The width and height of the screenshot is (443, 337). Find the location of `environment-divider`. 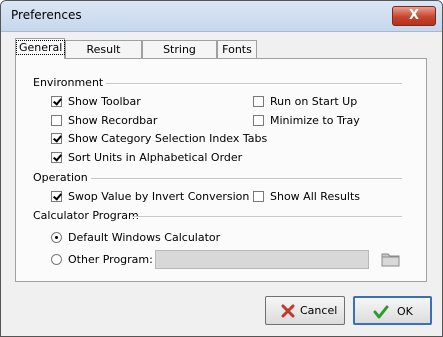

environment-divider is located at coordinates (254, 84).